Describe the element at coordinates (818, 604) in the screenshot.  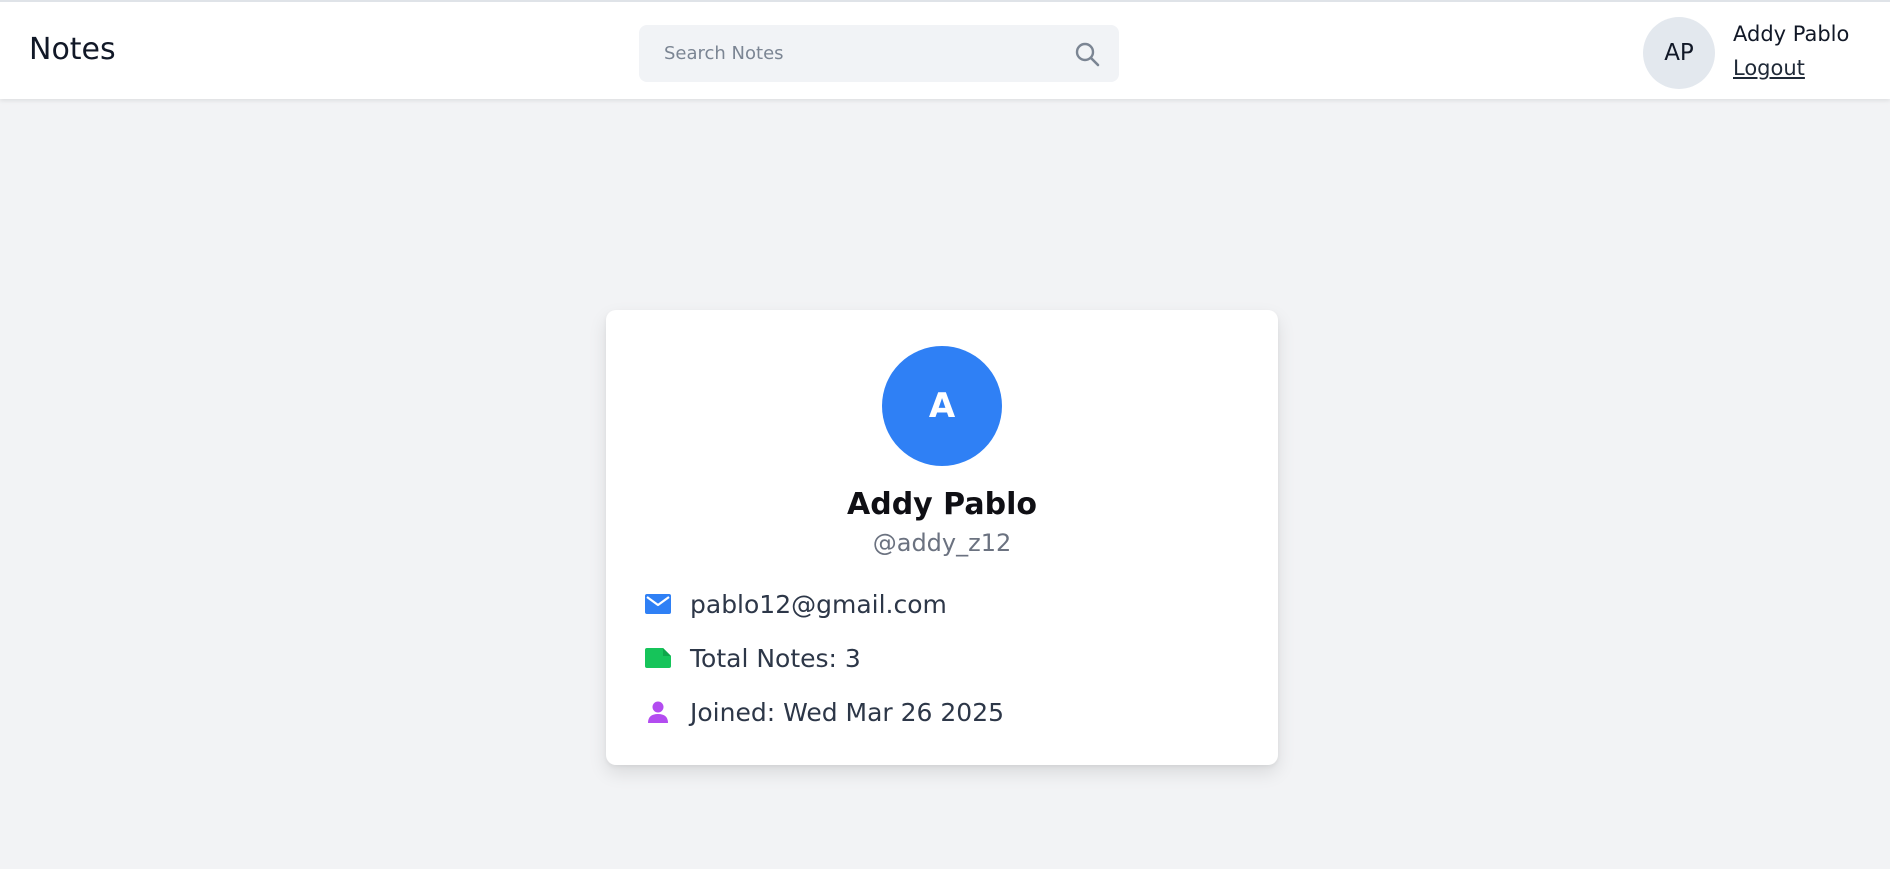
I see `email-text: pablo12@gmail.com` at that location.